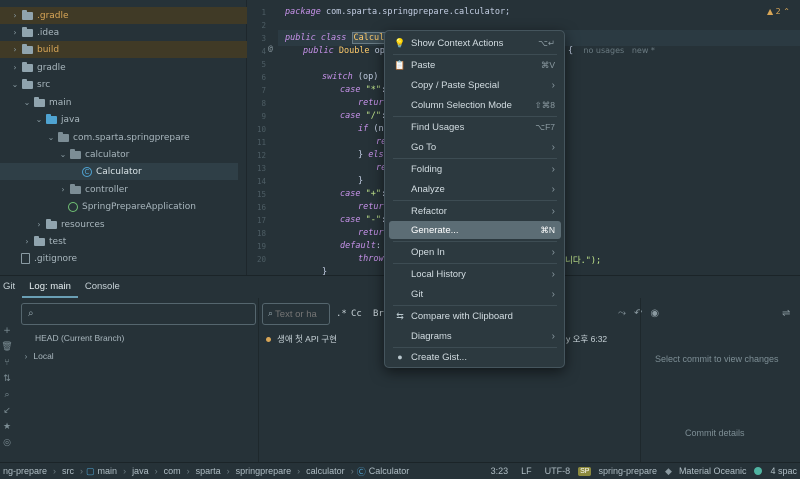  I want to click on caret-position: 3:23, so click(503, 471).